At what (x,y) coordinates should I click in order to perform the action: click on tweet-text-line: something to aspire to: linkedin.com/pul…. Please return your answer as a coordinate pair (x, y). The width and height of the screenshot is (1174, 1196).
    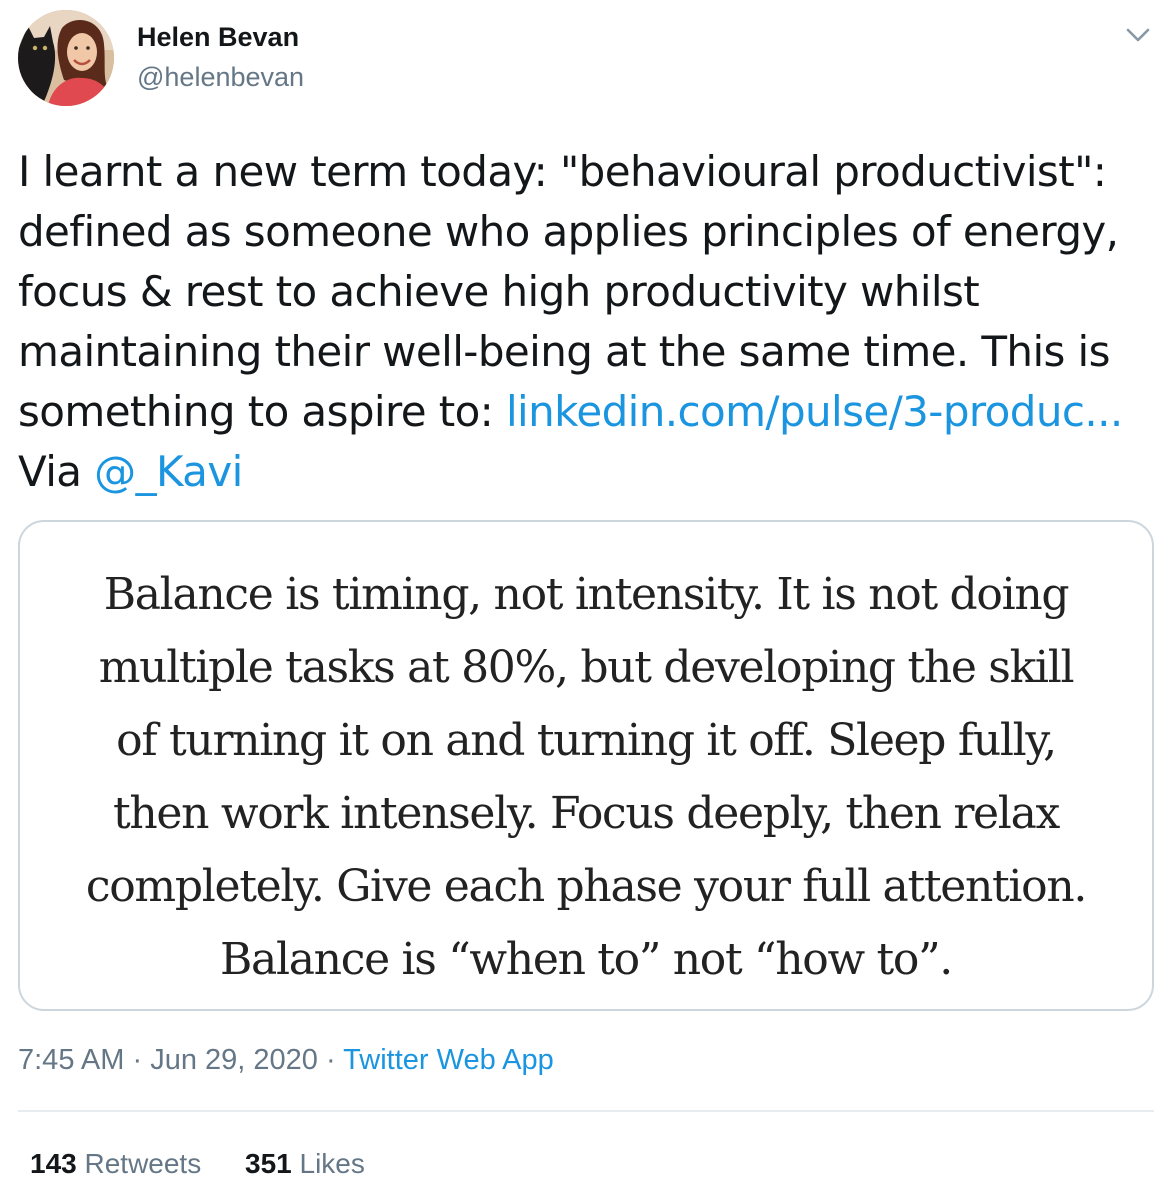
    Looking at the image, I should click on (588, 412).